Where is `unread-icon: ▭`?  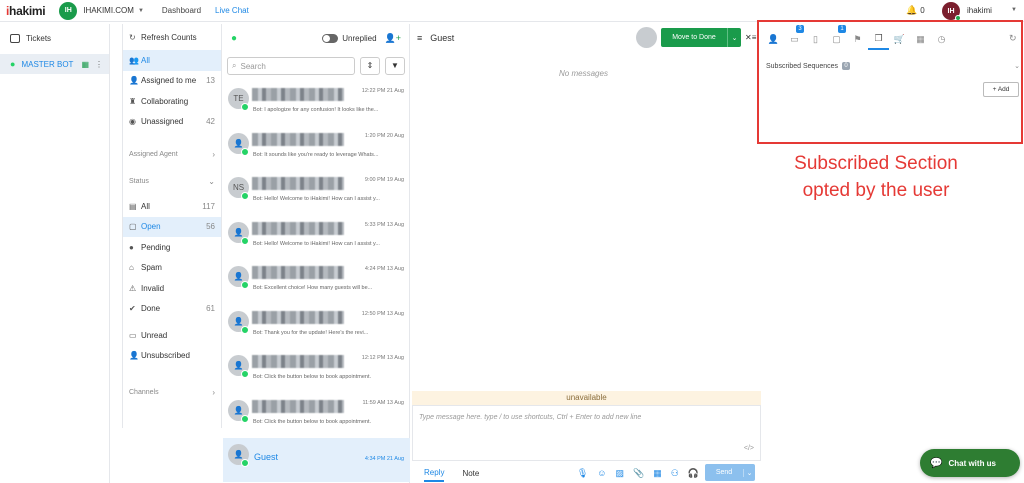 unread-icon: ▭ is located at coordinates (133, 335).